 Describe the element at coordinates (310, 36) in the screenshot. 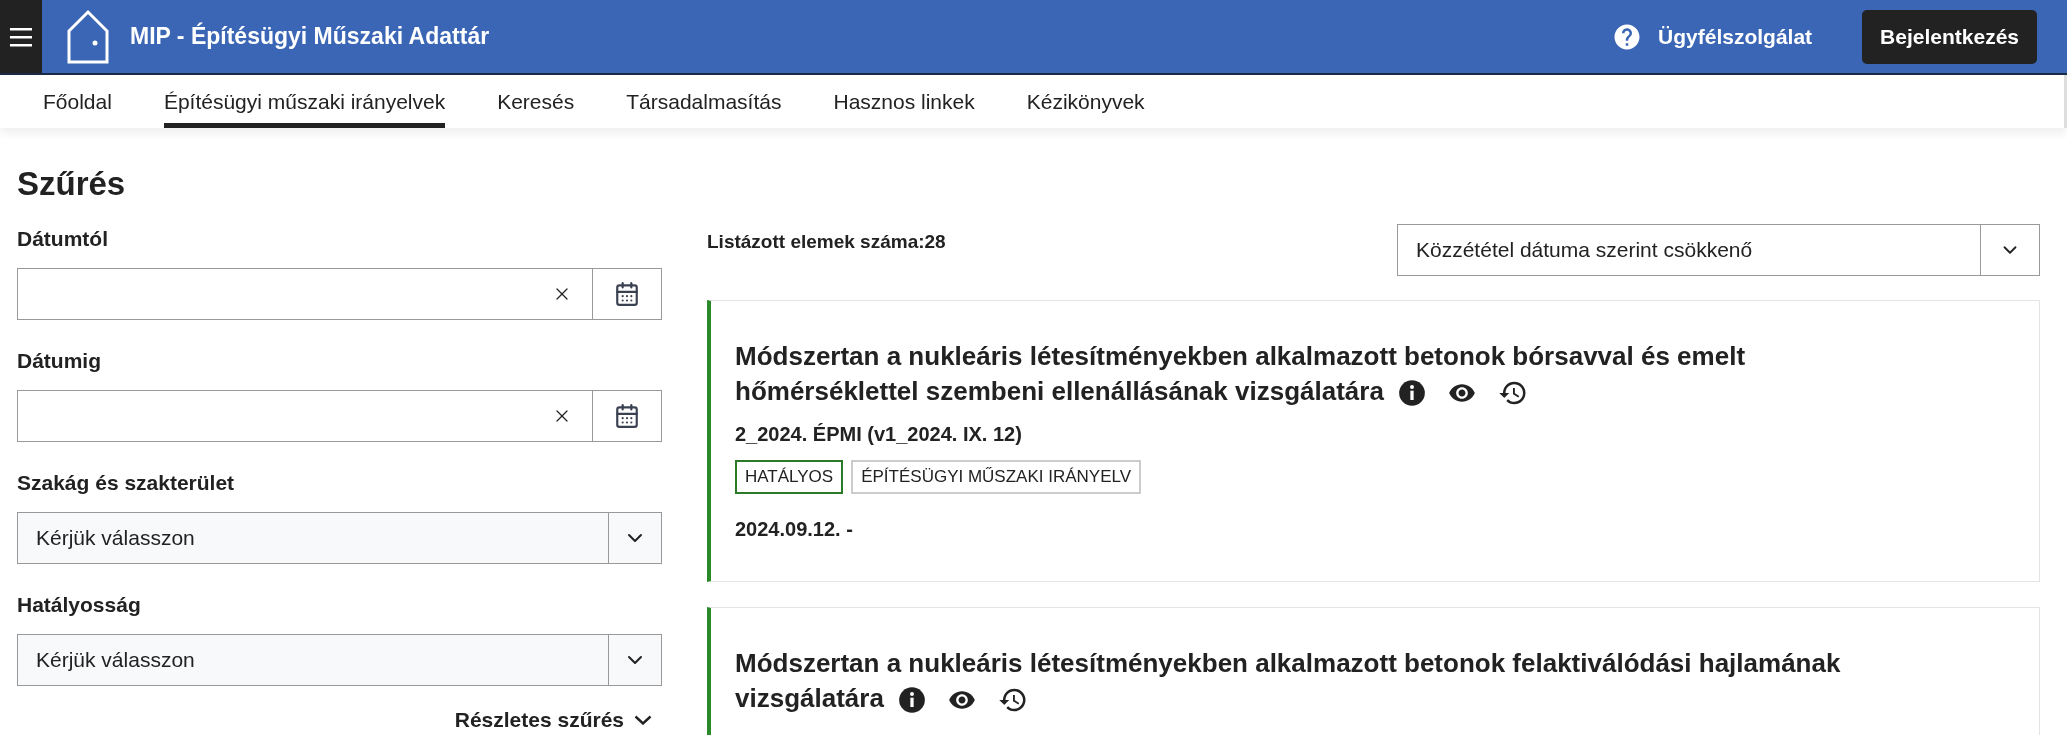

I see `site-title: MIP - Építésügyi Műszaki Adattár` at that location.